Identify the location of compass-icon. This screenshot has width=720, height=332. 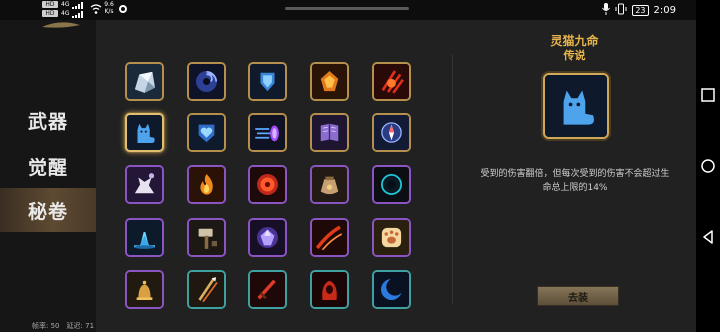
(391, 132).